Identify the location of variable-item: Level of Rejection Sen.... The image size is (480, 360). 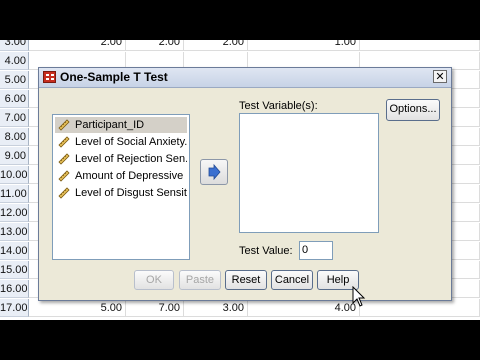
(121, 159).